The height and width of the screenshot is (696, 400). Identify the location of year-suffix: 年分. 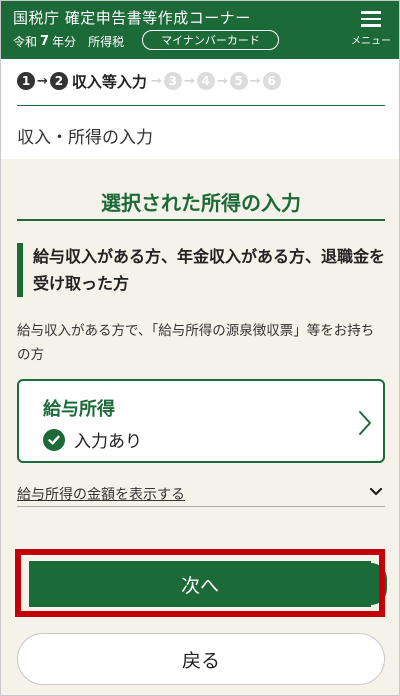
(64, 42).